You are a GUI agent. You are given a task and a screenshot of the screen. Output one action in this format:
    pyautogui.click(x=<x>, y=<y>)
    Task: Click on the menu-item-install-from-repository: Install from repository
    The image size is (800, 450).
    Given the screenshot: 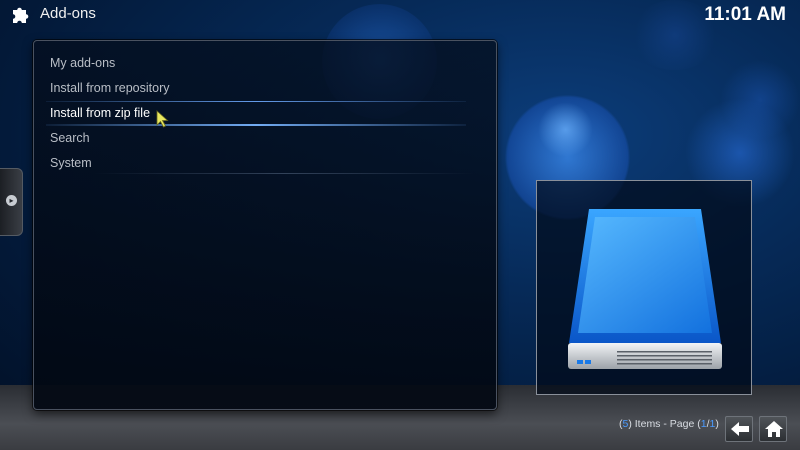 What is the action you would take?
    pyautogui.click(x=265, y=88)
    